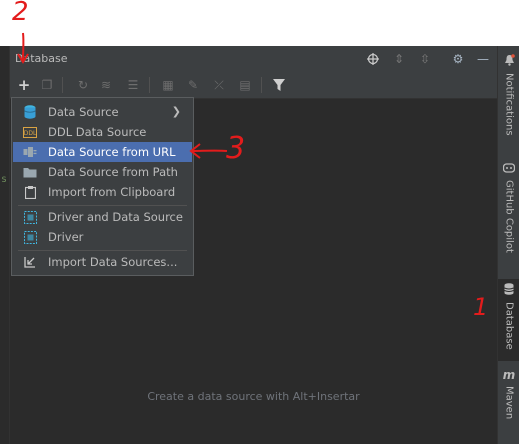 The height and width of the screenshot is (444, 519). Describe the element at coordinates (133, 85) in the screenshot. I see `schema-icon: ☰` at that location.